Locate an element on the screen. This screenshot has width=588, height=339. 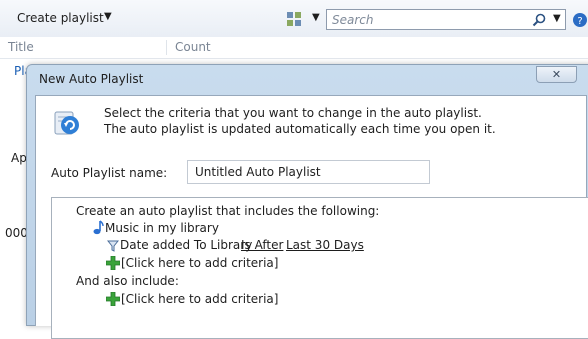
filter-operator-link: Is After is located at coordinates (262, 245).